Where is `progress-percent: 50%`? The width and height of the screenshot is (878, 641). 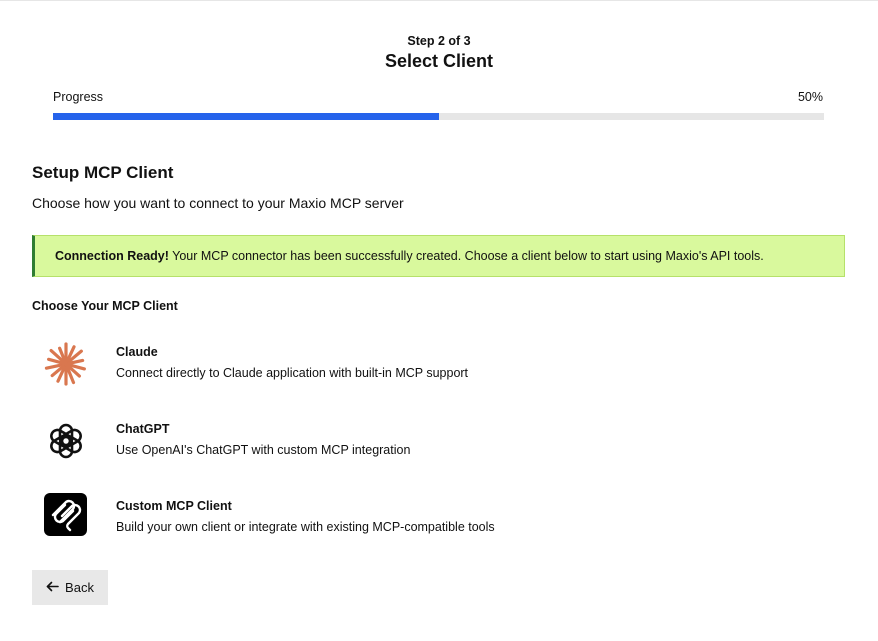
progress-percent: 50% is located at coordinates (810, 97).